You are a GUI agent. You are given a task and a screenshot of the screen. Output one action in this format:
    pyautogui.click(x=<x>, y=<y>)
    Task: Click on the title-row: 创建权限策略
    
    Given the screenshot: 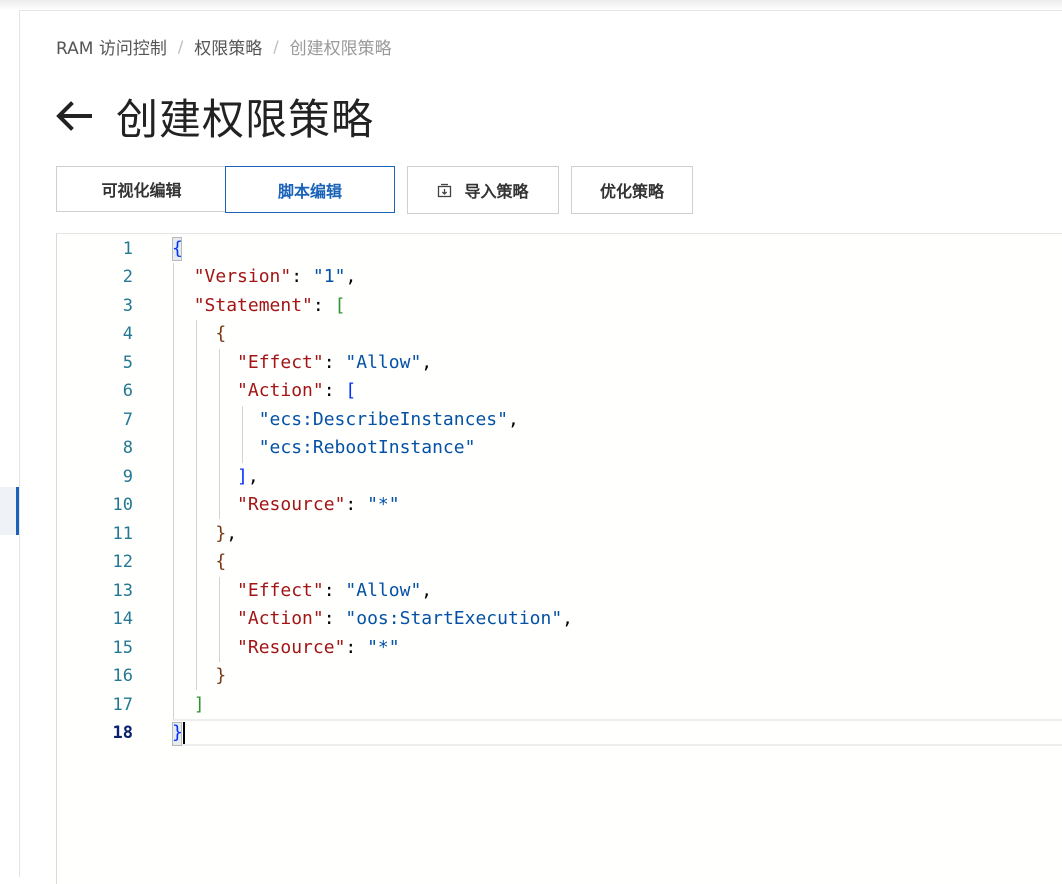 What is the action you would take?
    pyautogui.click(x=214, y=116)
    